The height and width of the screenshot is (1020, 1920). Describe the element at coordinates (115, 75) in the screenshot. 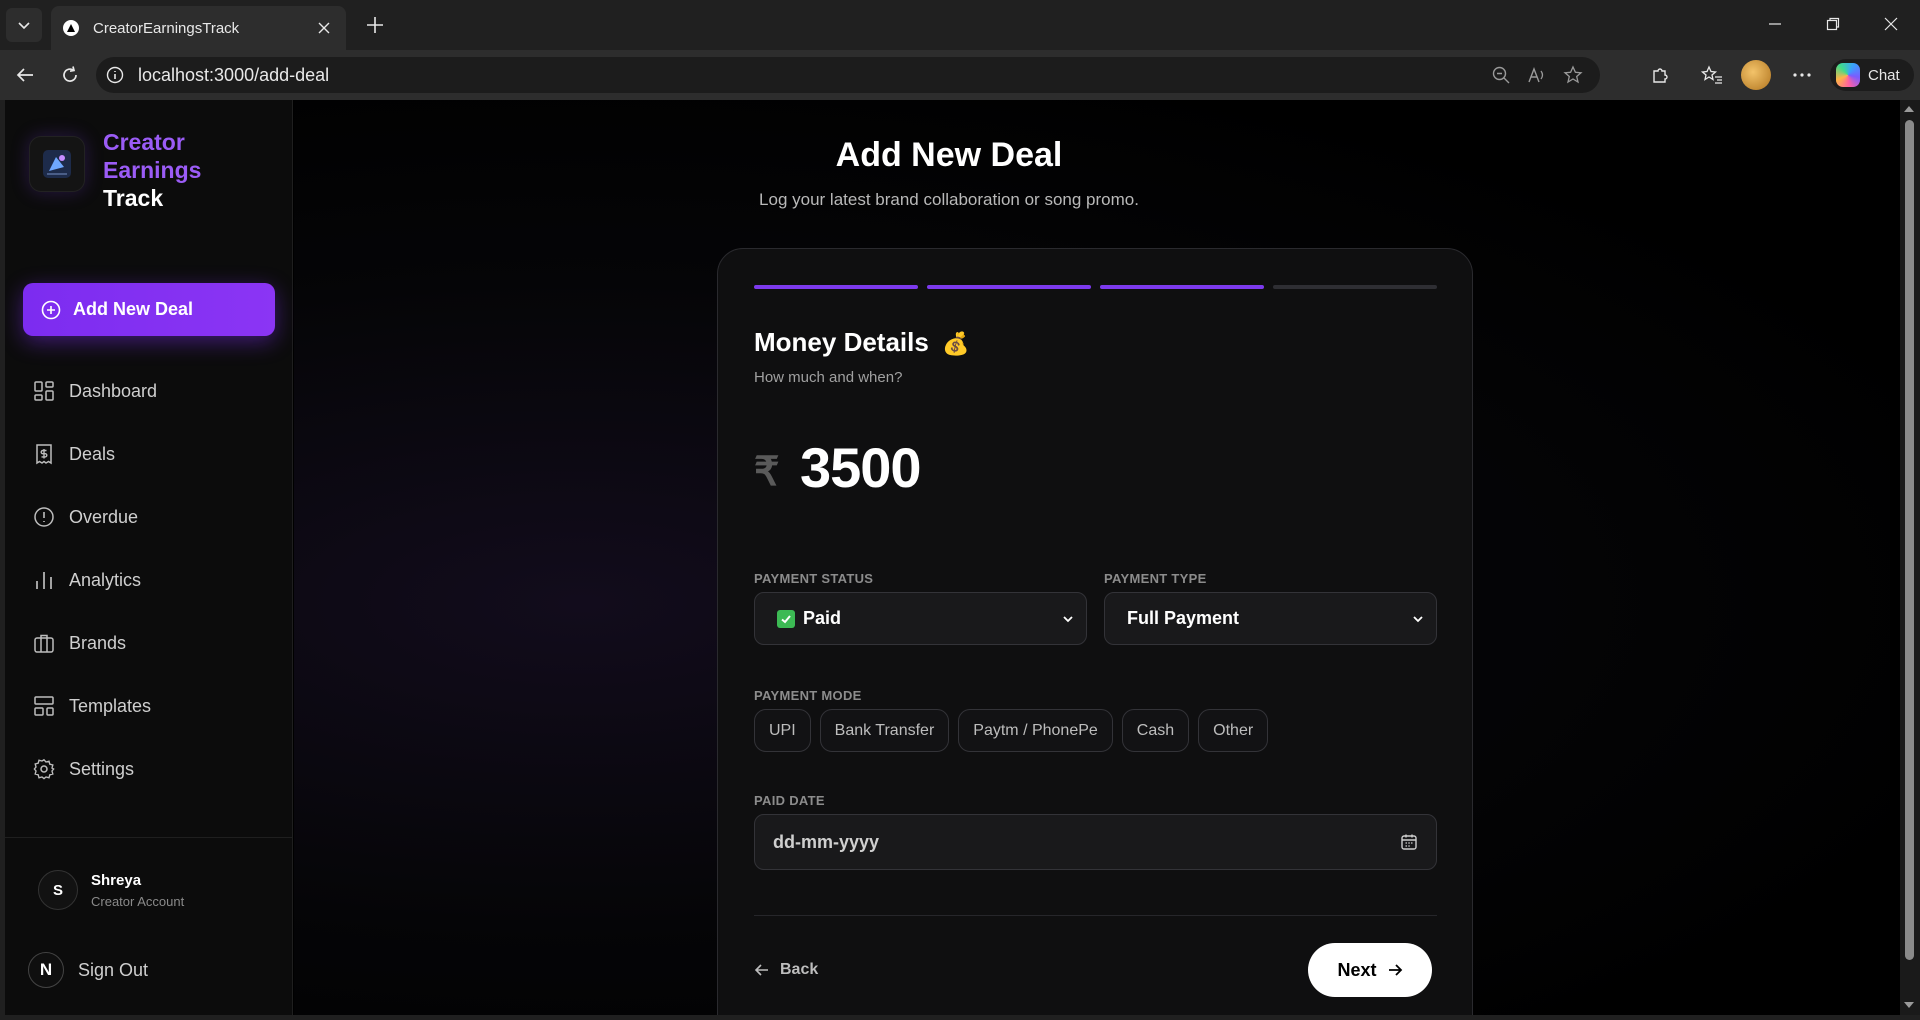

I see `site-info-icon` at that location.